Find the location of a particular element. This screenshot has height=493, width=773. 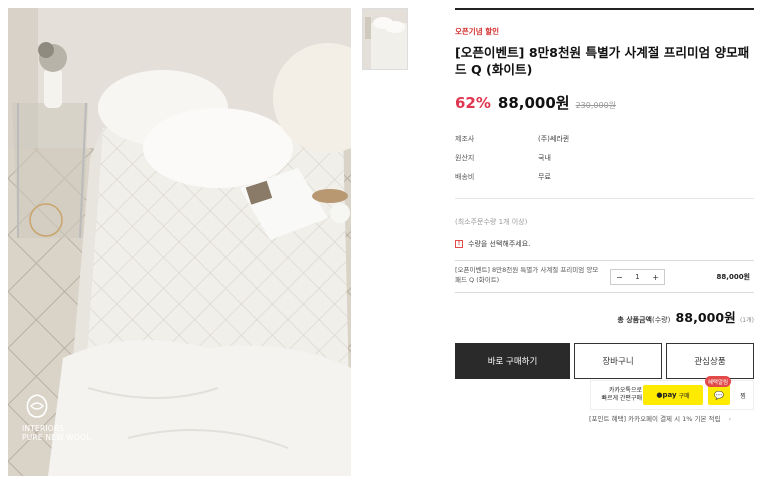

spec-value: 무료 is located at coordinates (544, 176).